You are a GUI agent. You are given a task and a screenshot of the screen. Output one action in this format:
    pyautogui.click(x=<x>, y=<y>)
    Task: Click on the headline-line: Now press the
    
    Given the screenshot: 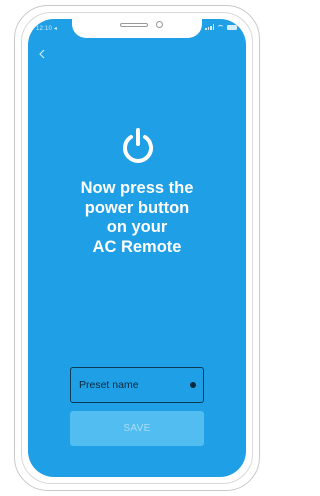 What is the action you would take?
    pyautogui.click(x=137, y=188)
    